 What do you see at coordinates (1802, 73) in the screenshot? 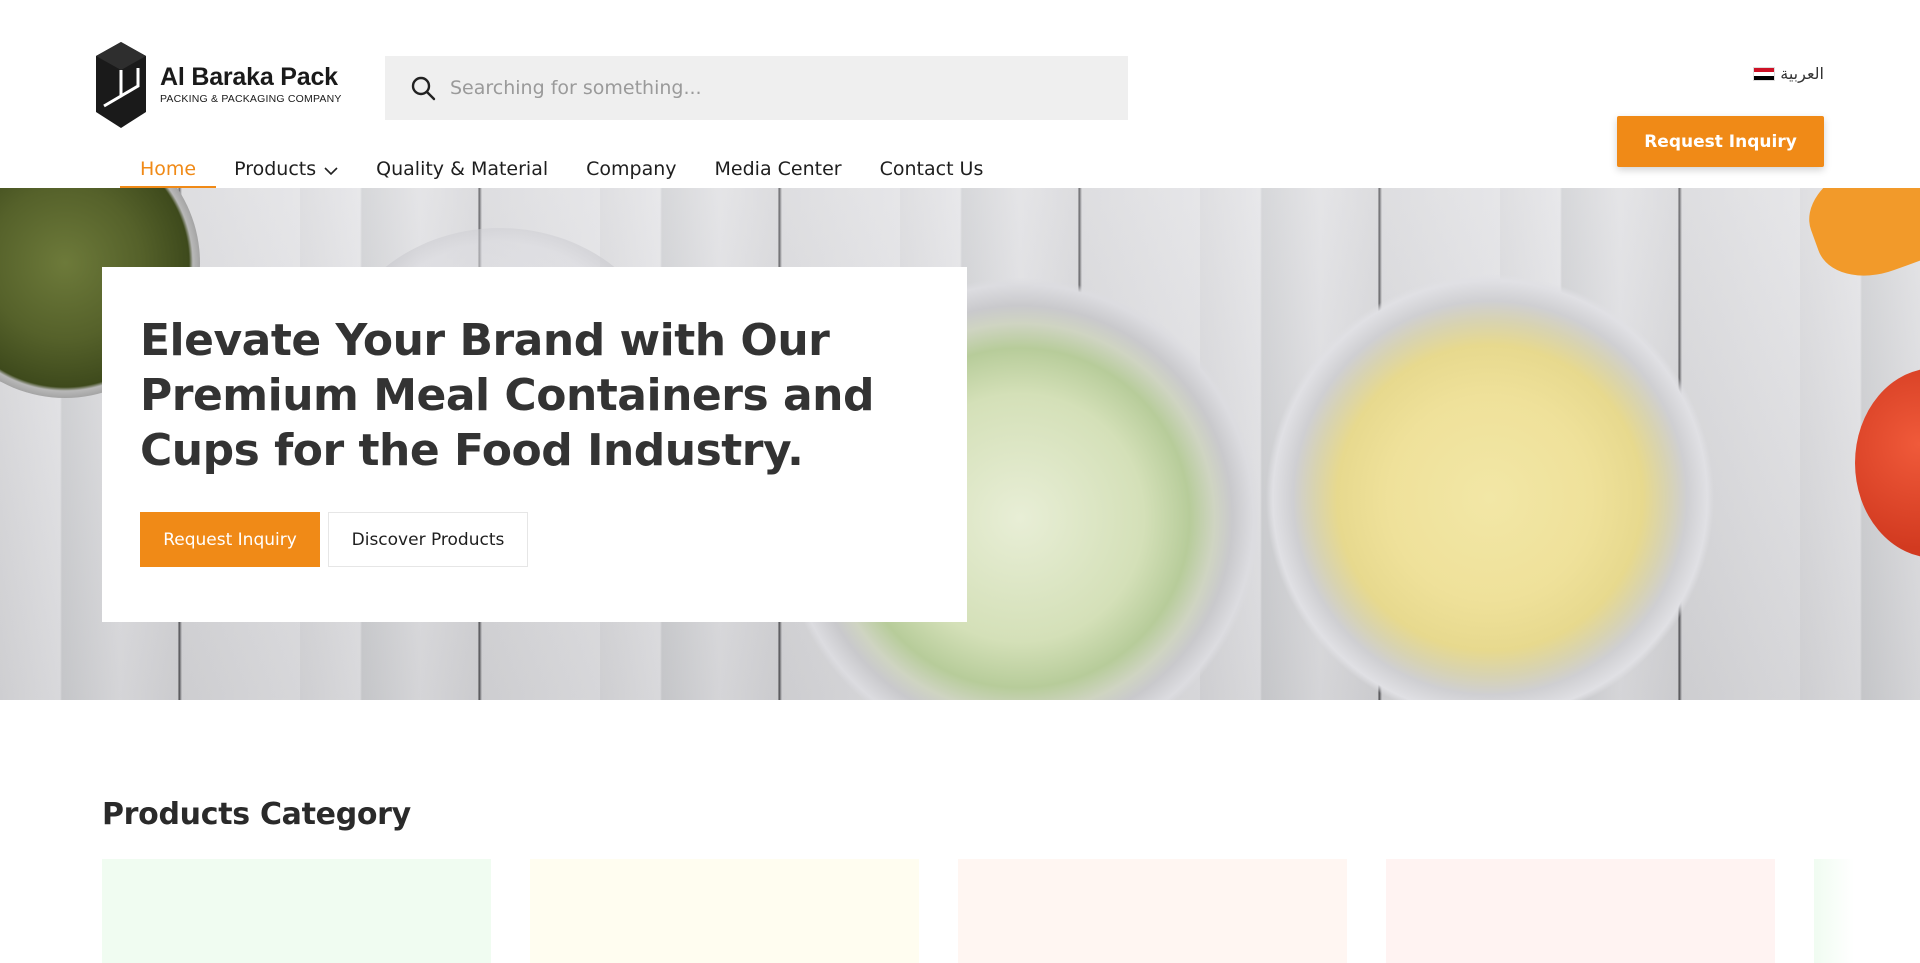
I see `language-label: العربية` at bounding box center [1802, 73].